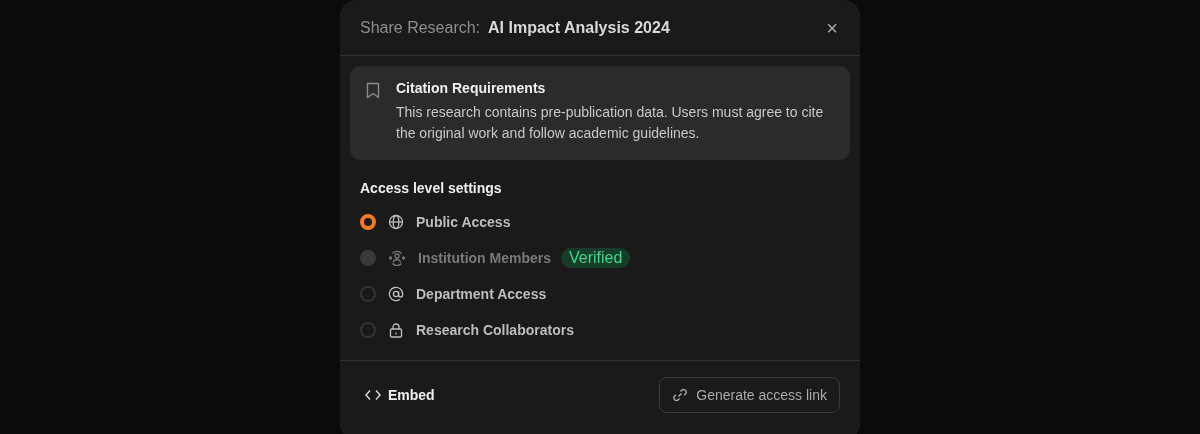 The width and height of the screenshot is (1200, 434). Describe the element at coordinates (396, 294) in the screenshot. I see `at-sign-icon` at that location.